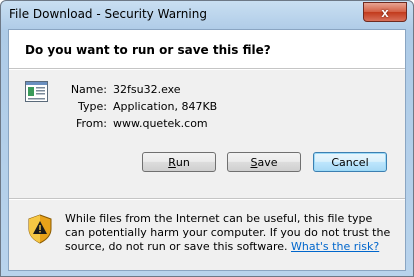  What do you see at coordinates (207, 69) in the screenshot?
I see `header-divider` at bounding box center [207, 69].